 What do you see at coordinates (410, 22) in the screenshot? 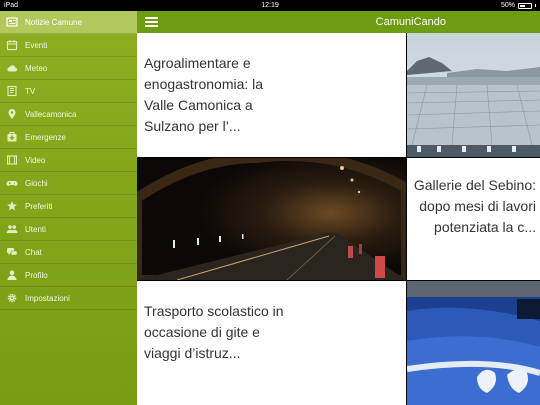
I see `app-title: CamuniCando` at bounding box center [410, 22].